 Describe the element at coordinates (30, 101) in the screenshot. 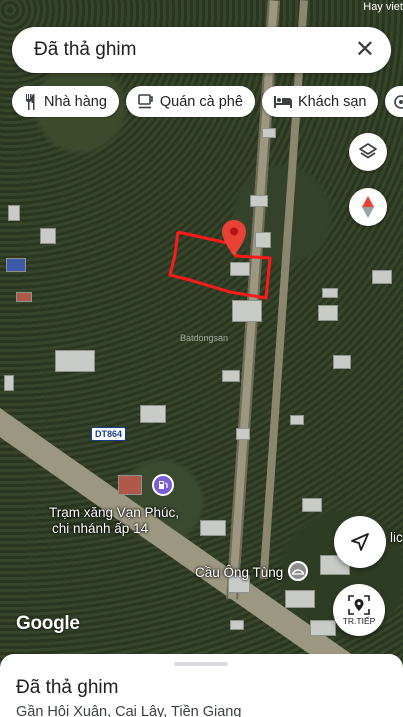

I see `restaurant-icon` at that location.